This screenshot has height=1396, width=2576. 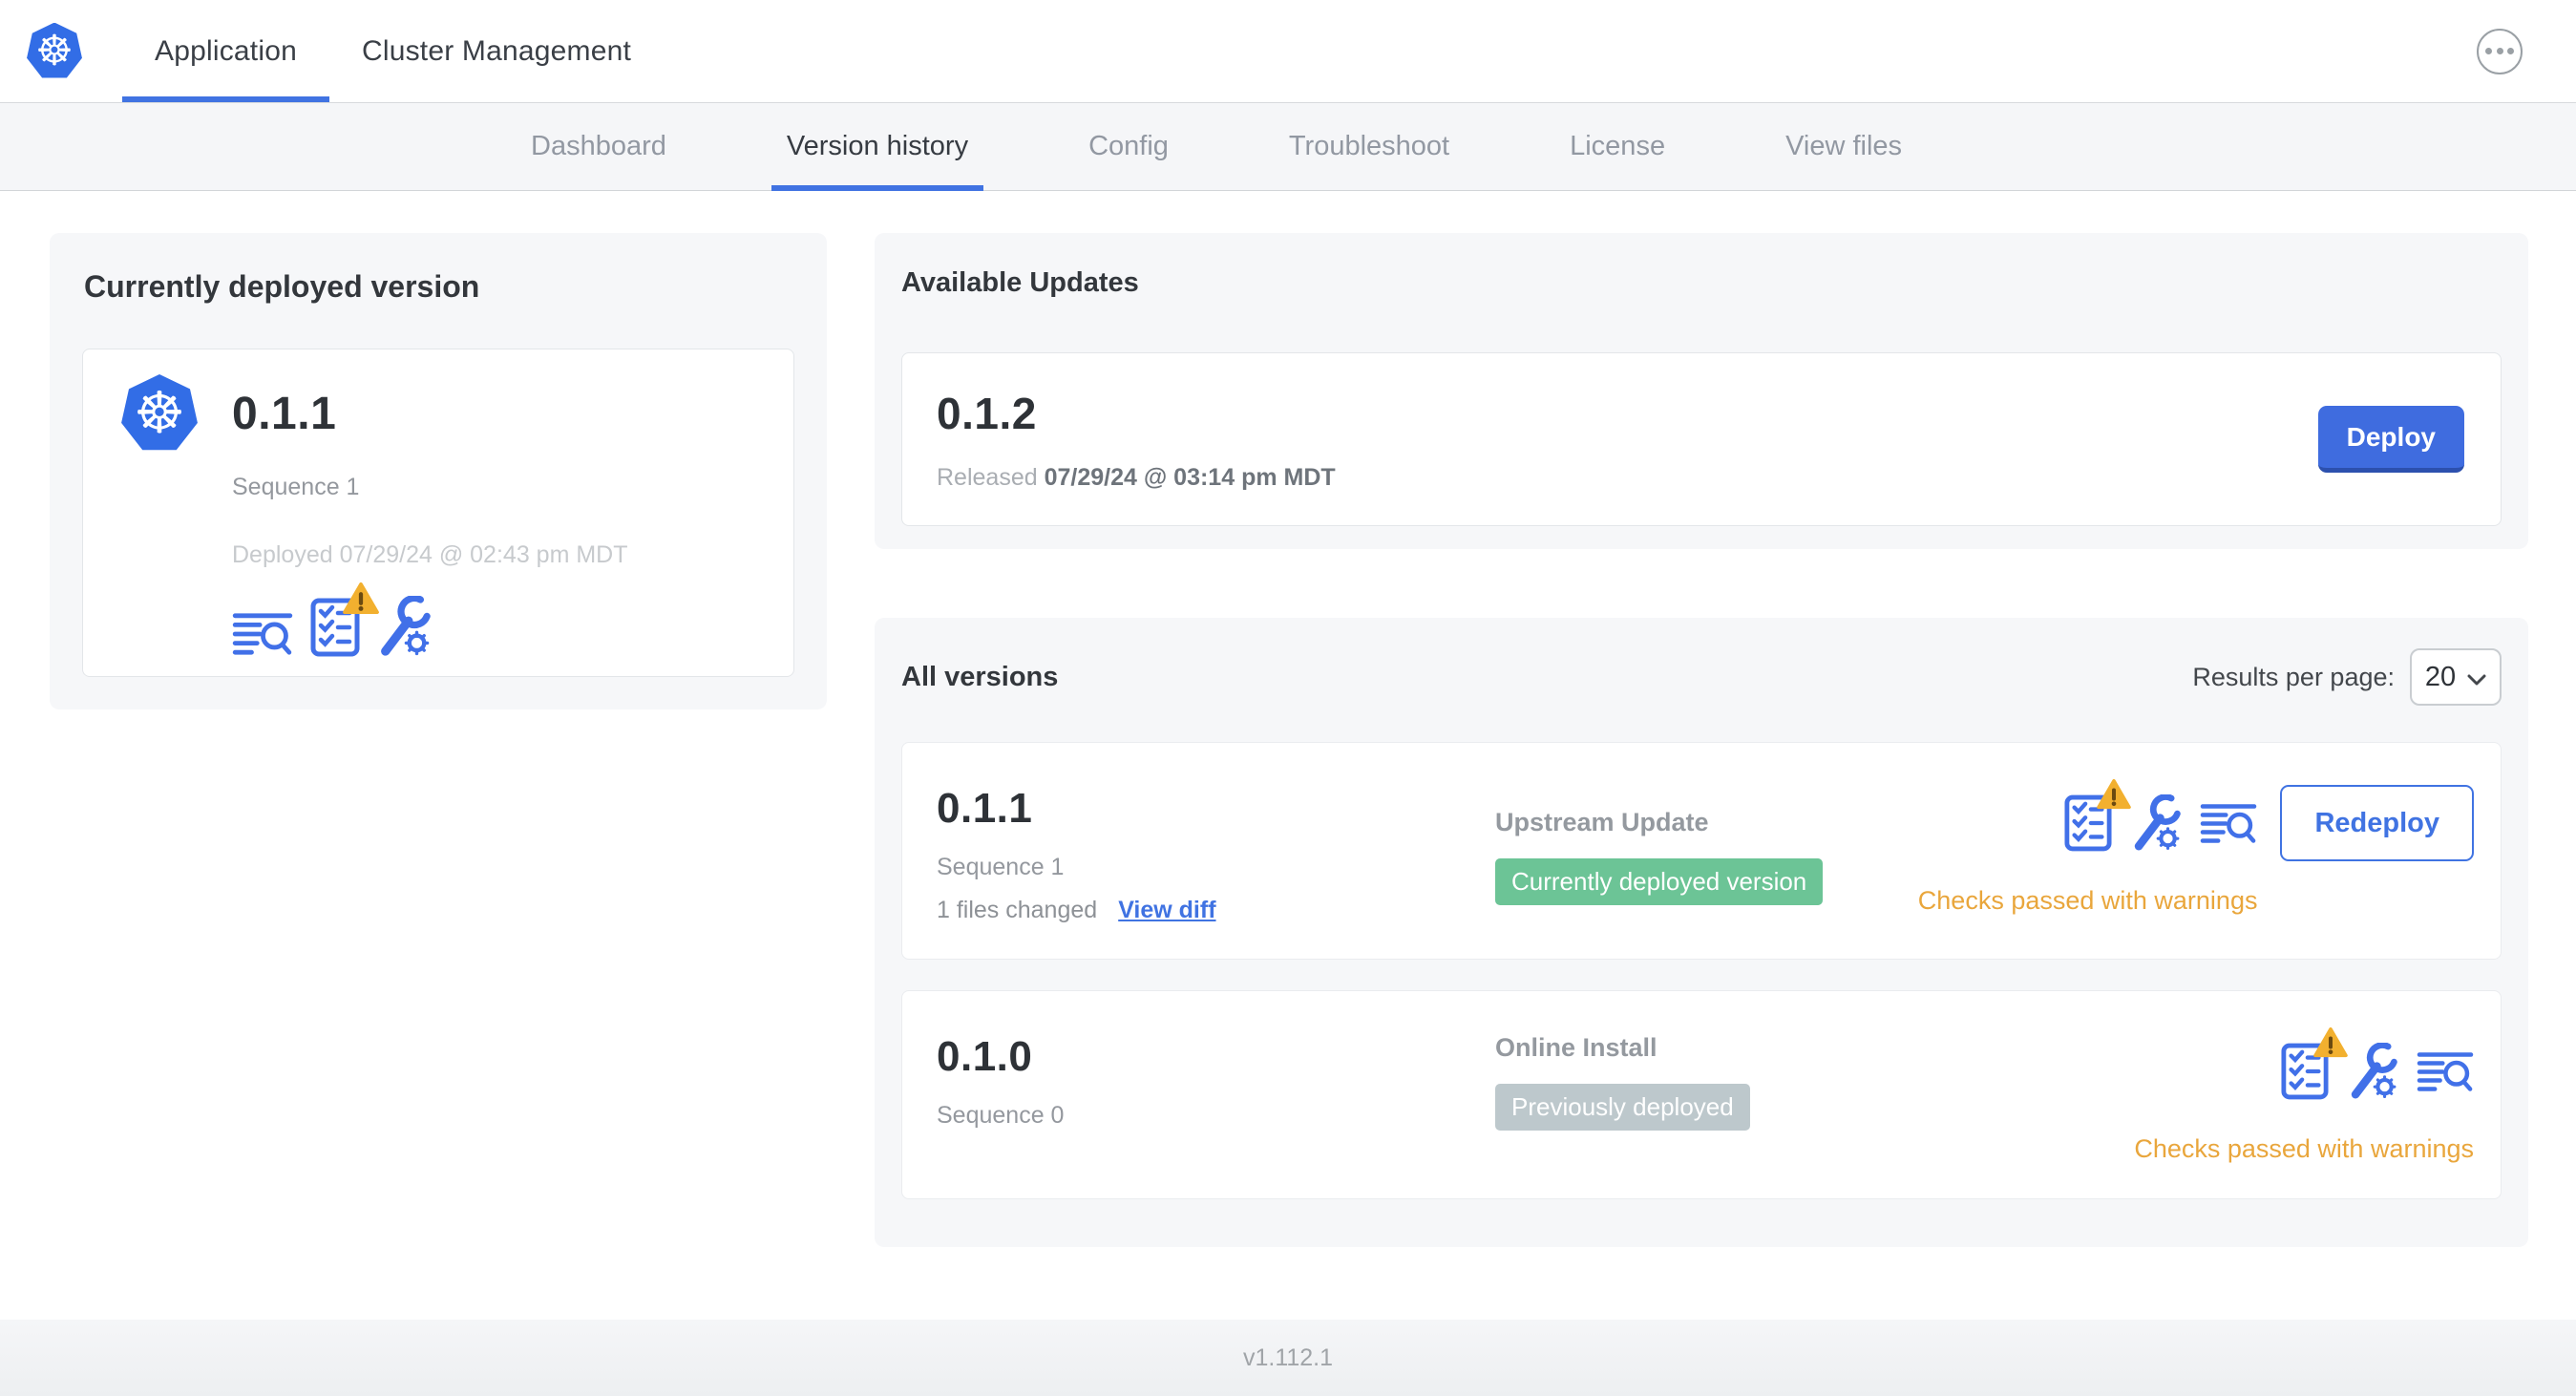 What do you see at coordinates (1128, 146) in the screenshot?
I see `tab-config: Config` at bounding box center [1128, 146].